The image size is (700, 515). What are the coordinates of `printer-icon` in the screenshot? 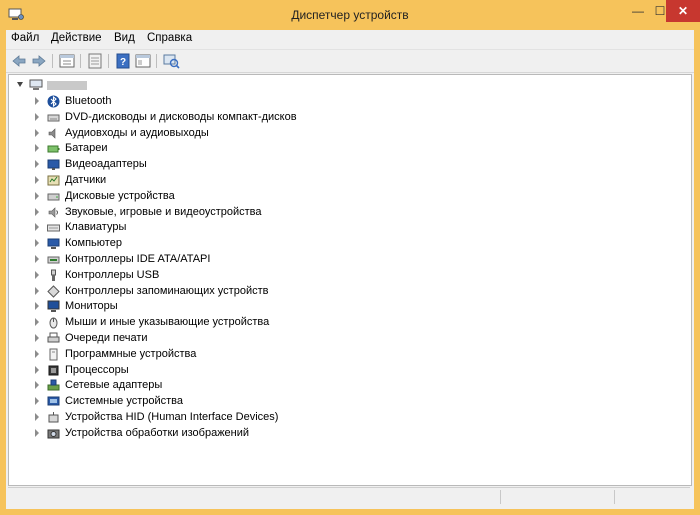 It's located at (53, 337).